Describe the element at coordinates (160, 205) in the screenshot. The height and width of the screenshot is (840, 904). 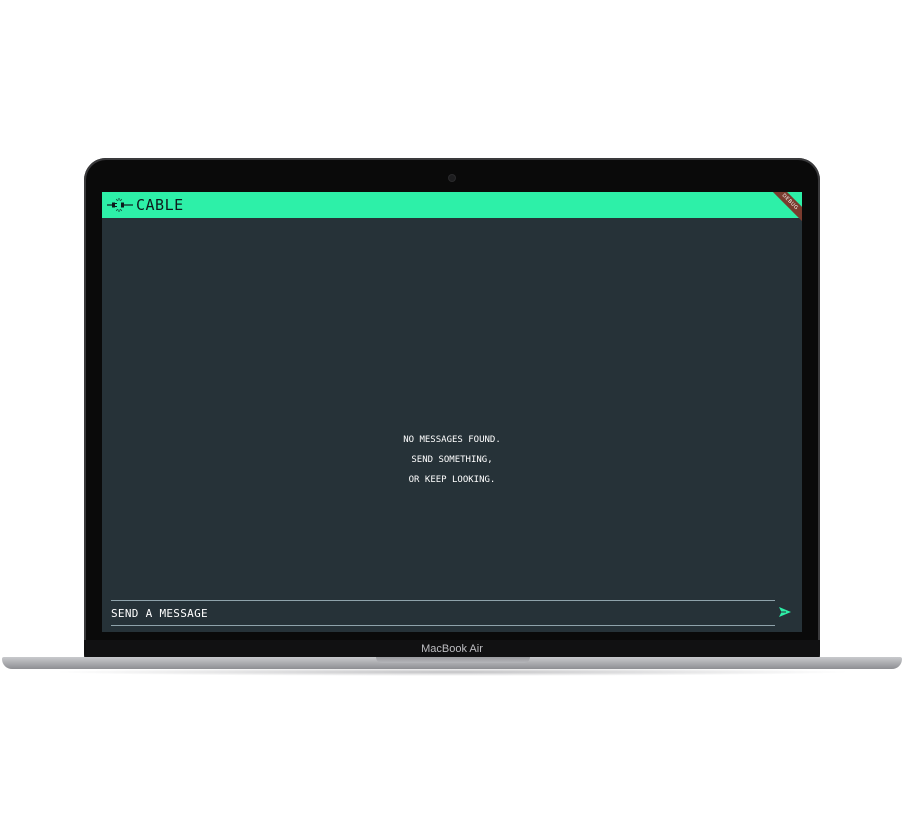
I see `app-title: CABLE` at that location.